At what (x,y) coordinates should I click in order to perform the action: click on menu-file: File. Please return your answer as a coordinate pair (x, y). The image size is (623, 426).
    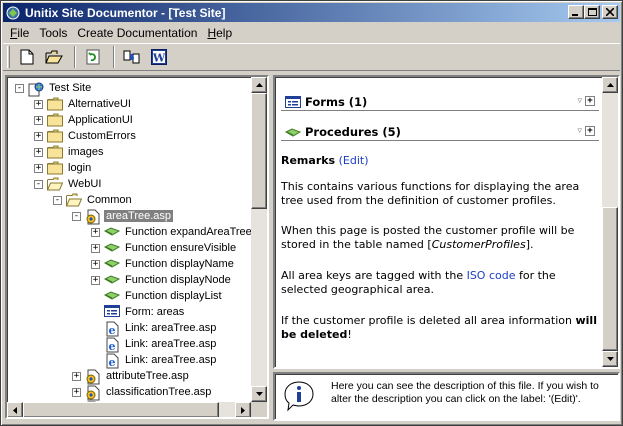
    Looking at the image, I should click on (19, 33).